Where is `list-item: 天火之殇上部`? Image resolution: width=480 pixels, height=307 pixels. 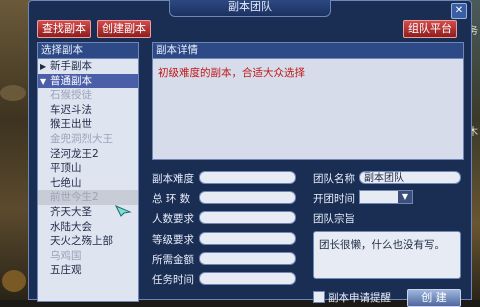
list-item: 天火之殇上部 is located at coordinates (88, 241).